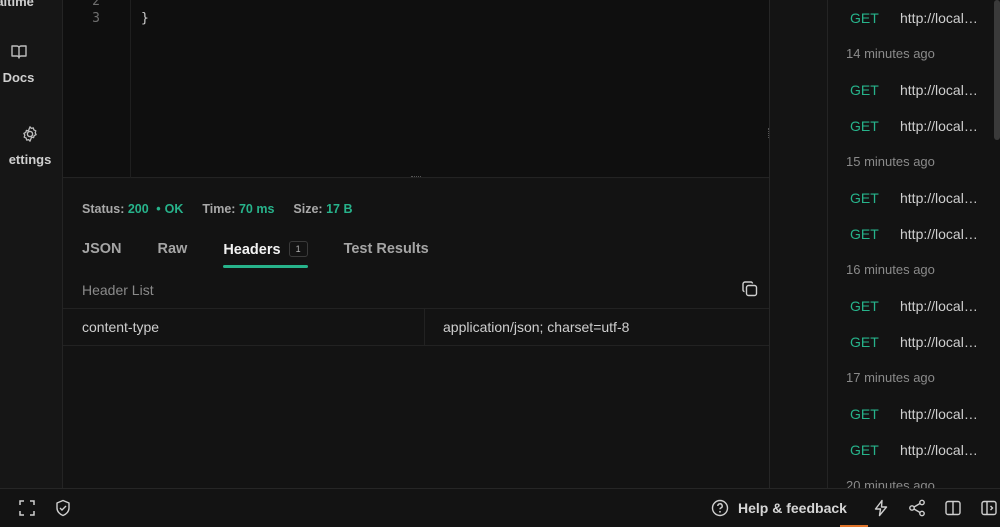  I want to click on history-gutter, so click(798, 244).